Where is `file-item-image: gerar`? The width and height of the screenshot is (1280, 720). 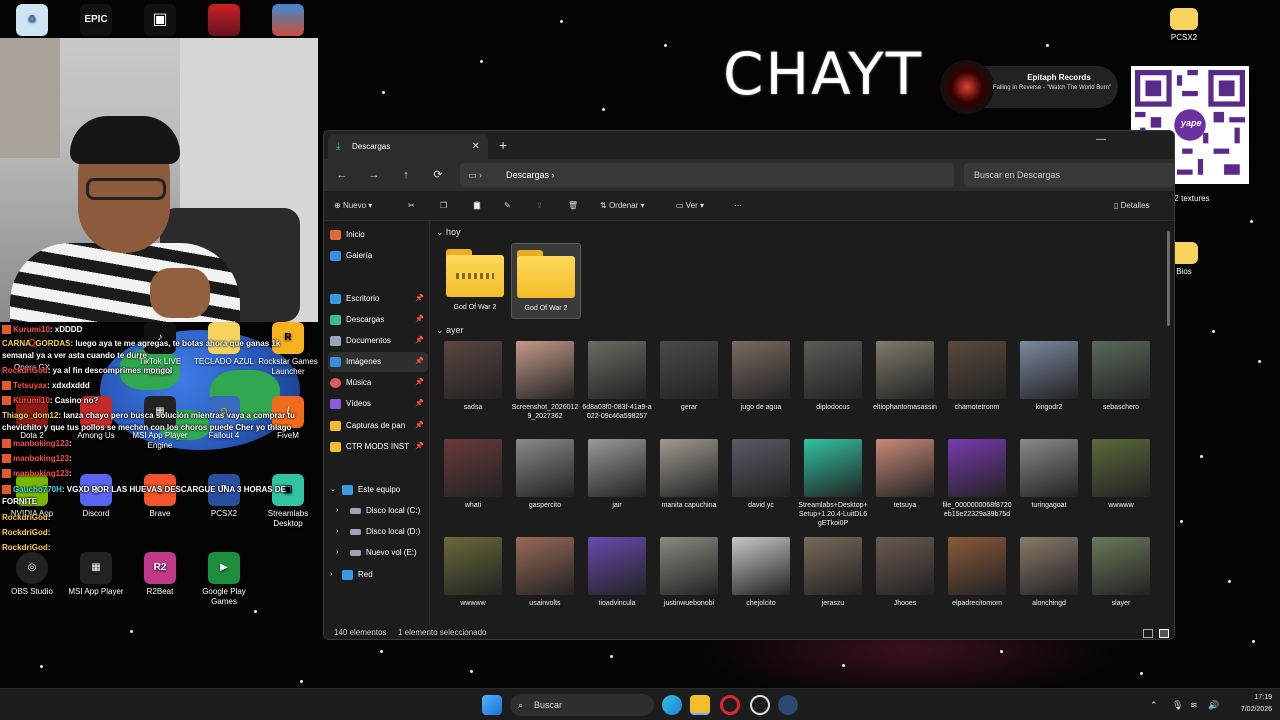 file-item-image: gerar is located at coordinates (689, 376).